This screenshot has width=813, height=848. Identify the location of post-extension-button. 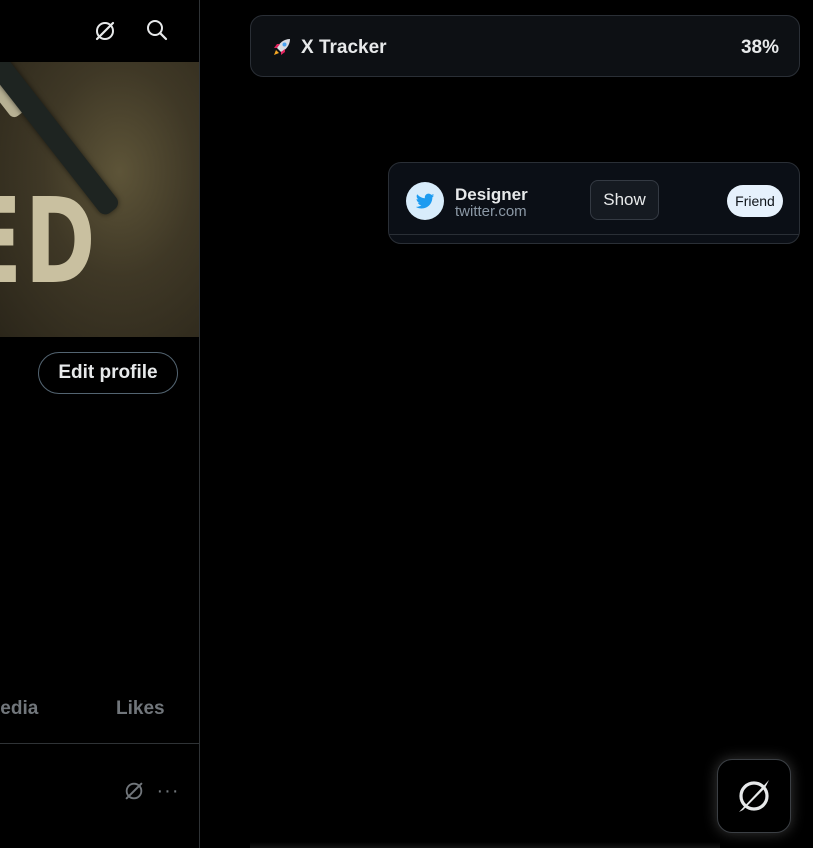
(134, 791).